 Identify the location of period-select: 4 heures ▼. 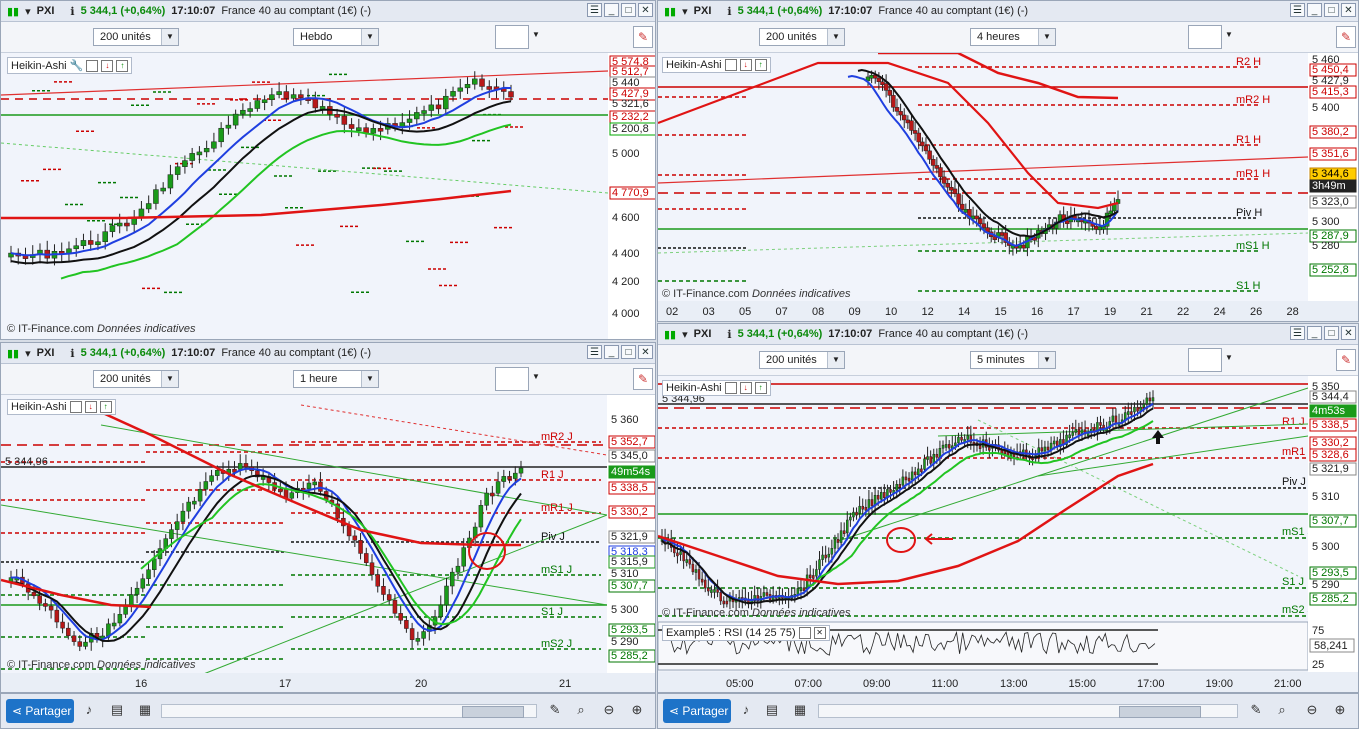
(1013, 37).